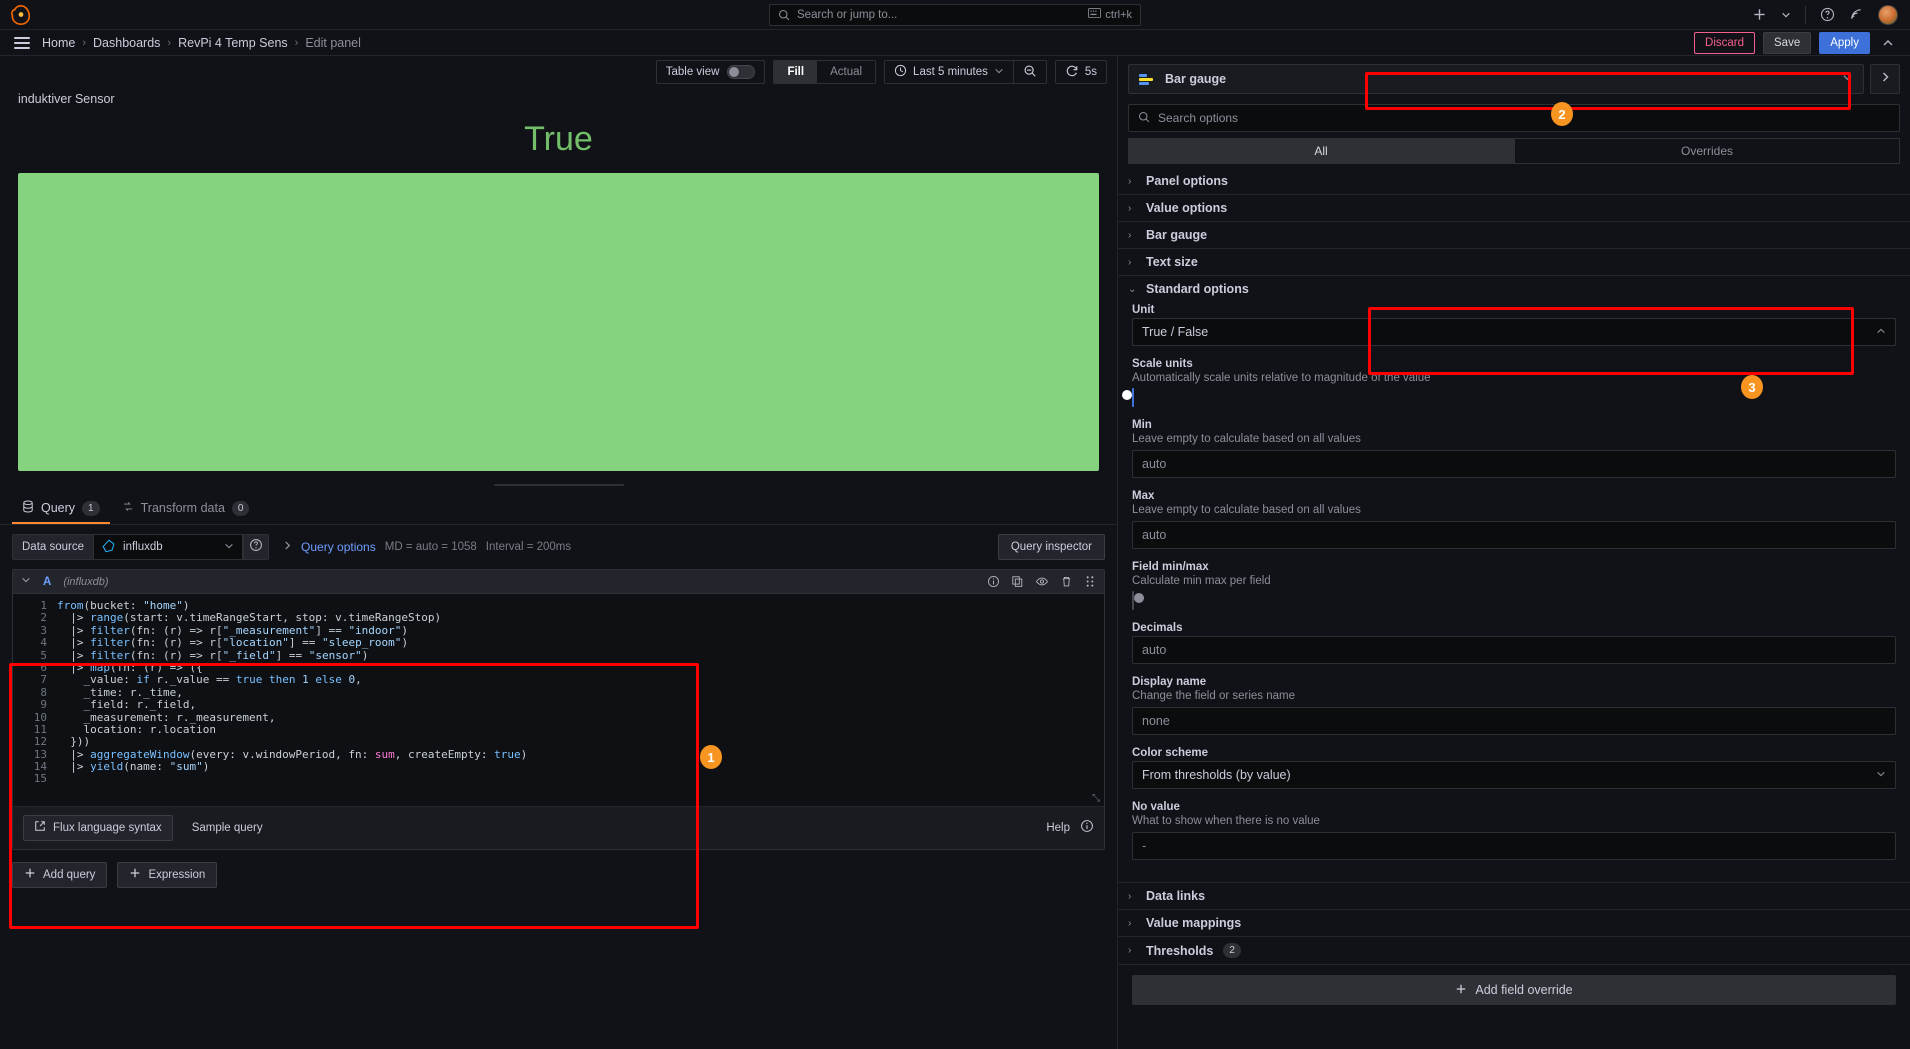  What do you see at coordinates (66, 99) in the screenshot?
I see `page-title: induktiver Sensor` at bounding box center [66, 99].